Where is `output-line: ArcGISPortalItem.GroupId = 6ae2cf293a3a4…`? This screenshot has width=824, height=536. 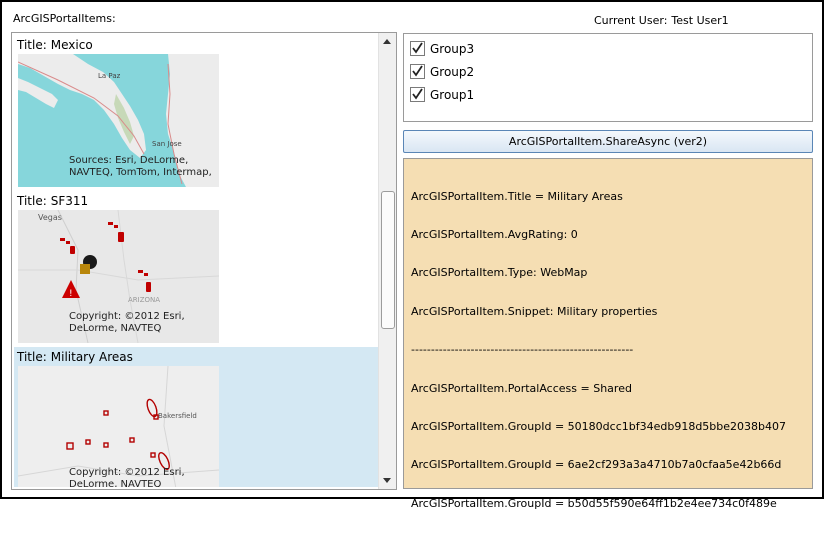
output-line: ArcGISPortalItem.GroupId = 6ae2cf293a3a4… is located at coordinates (596, 465).